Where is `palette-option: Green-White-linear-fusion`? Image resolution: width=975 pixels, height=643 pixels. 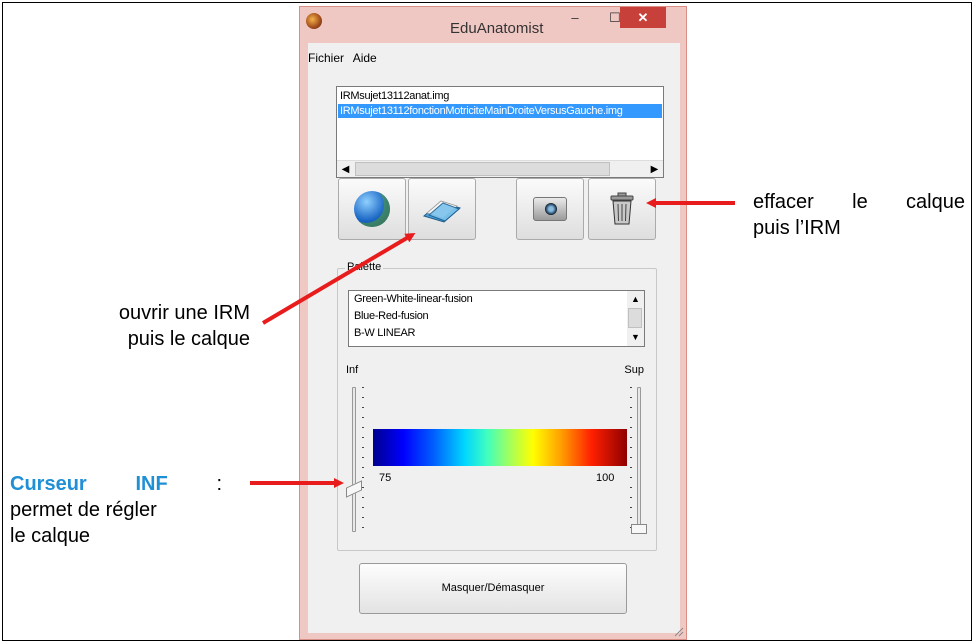
palette-option: Green-White-linear-fusion is located at coordinates (413, 299).